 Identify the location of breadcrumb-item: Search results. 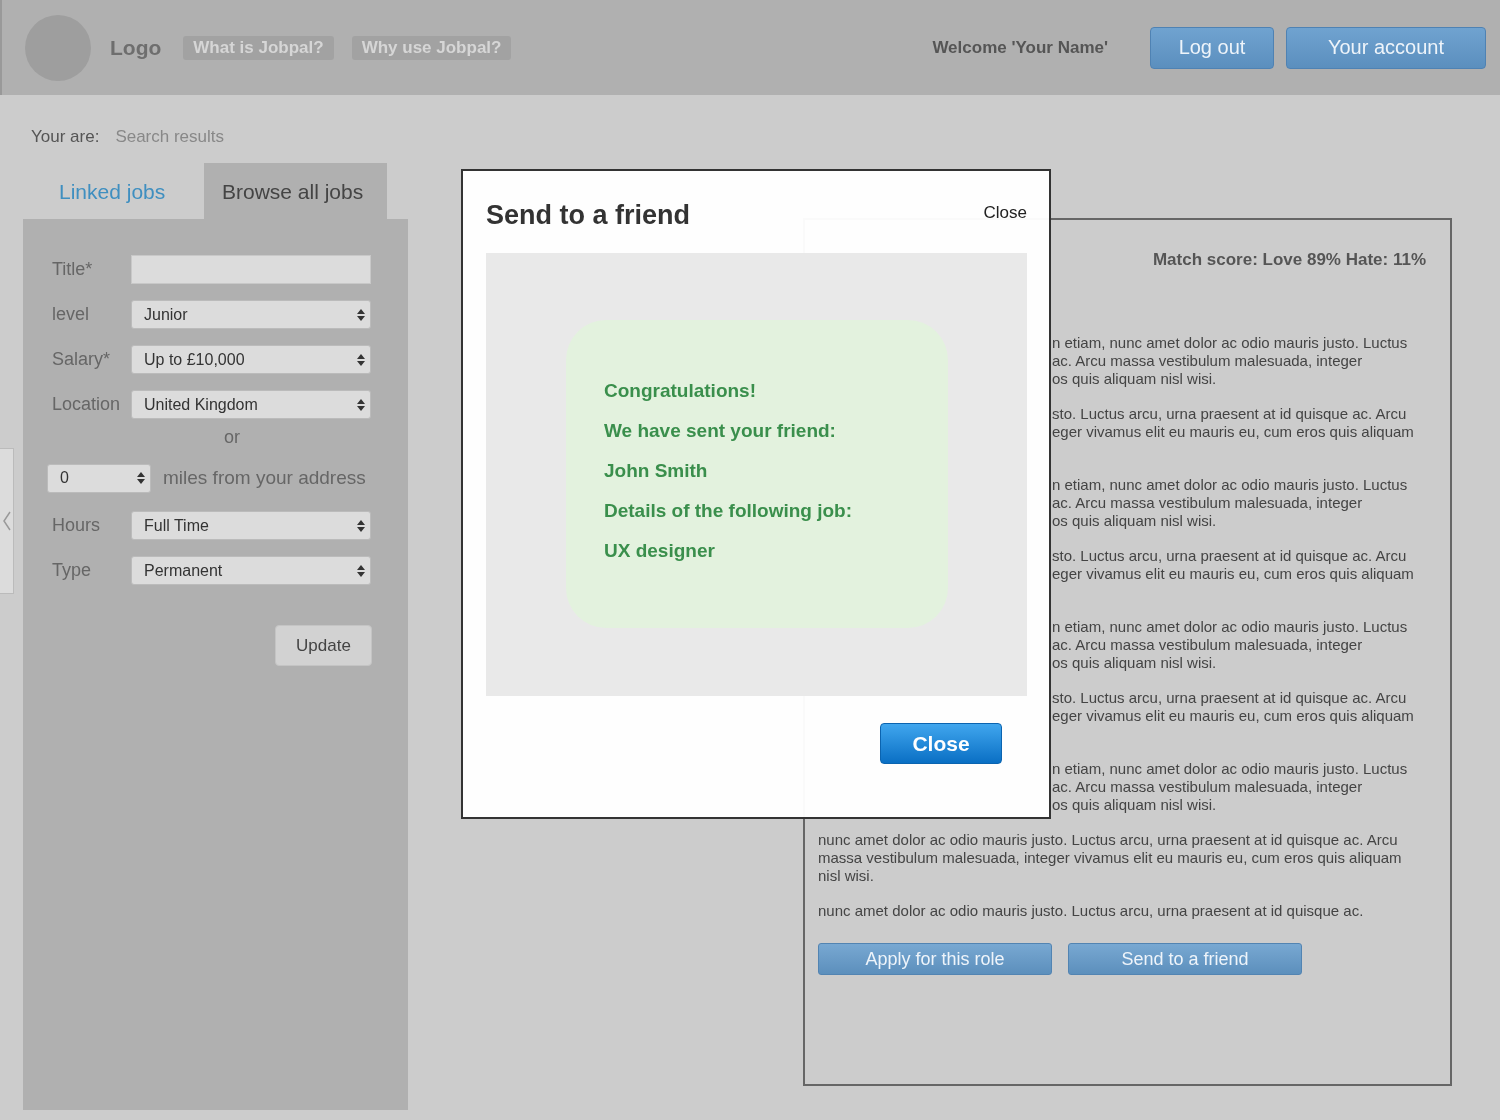
(170, 136).